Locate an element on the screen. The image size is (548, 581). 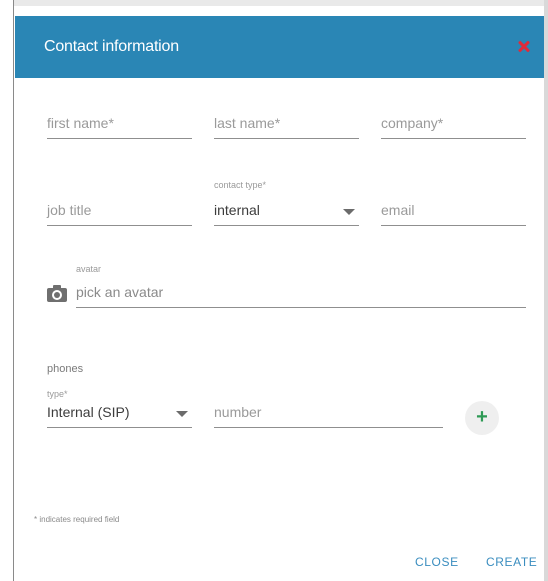
contact-type-value: internal is located at coordinates (237, 210).